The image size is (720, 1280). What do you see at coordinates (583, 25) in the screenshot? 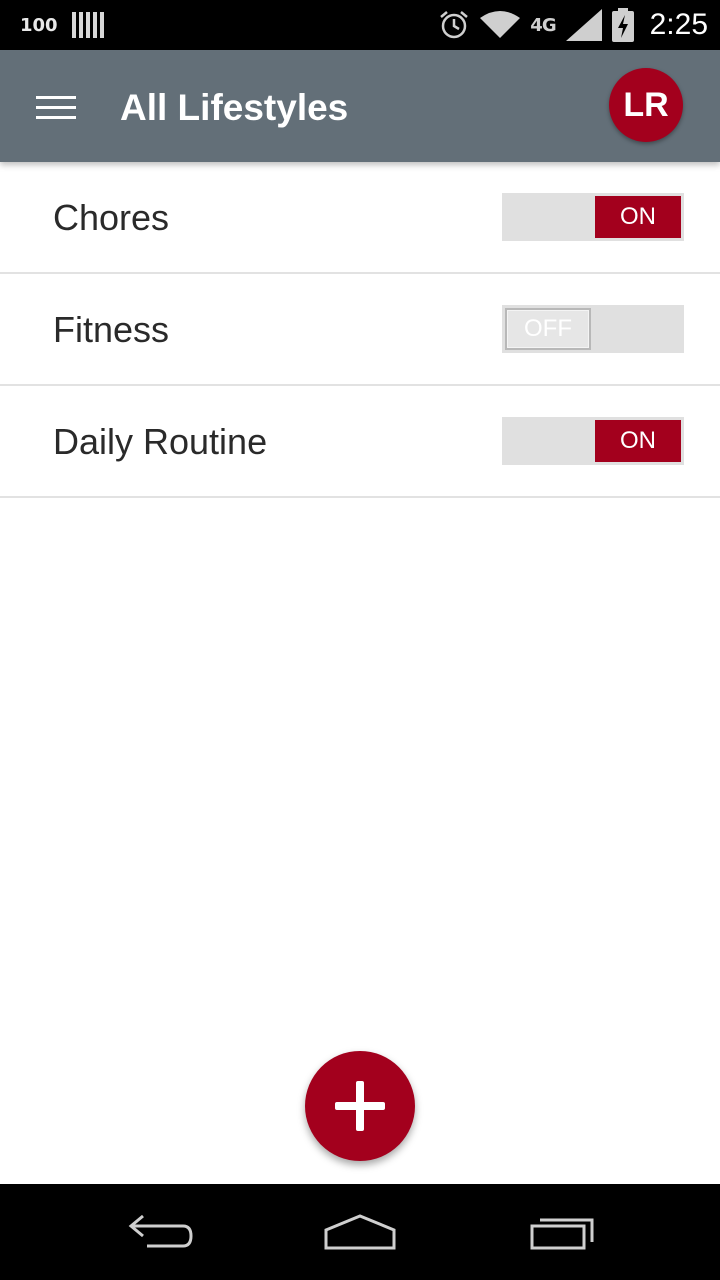
I see `signal-icon` at bounding box center [583, 25].